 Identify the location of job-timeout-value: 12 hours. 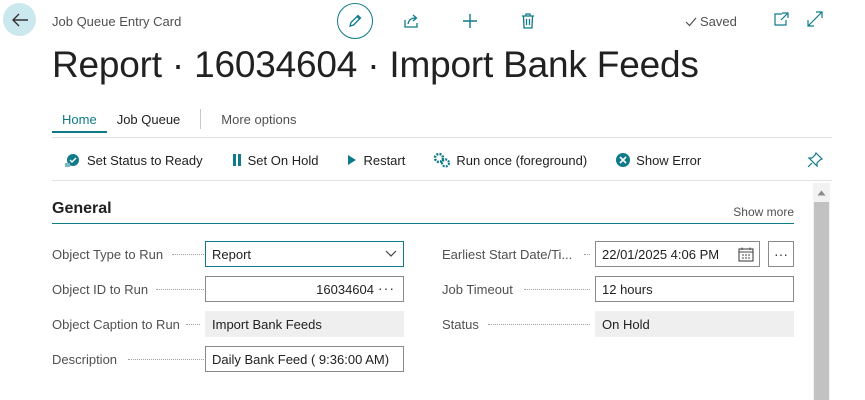
(627, 289).